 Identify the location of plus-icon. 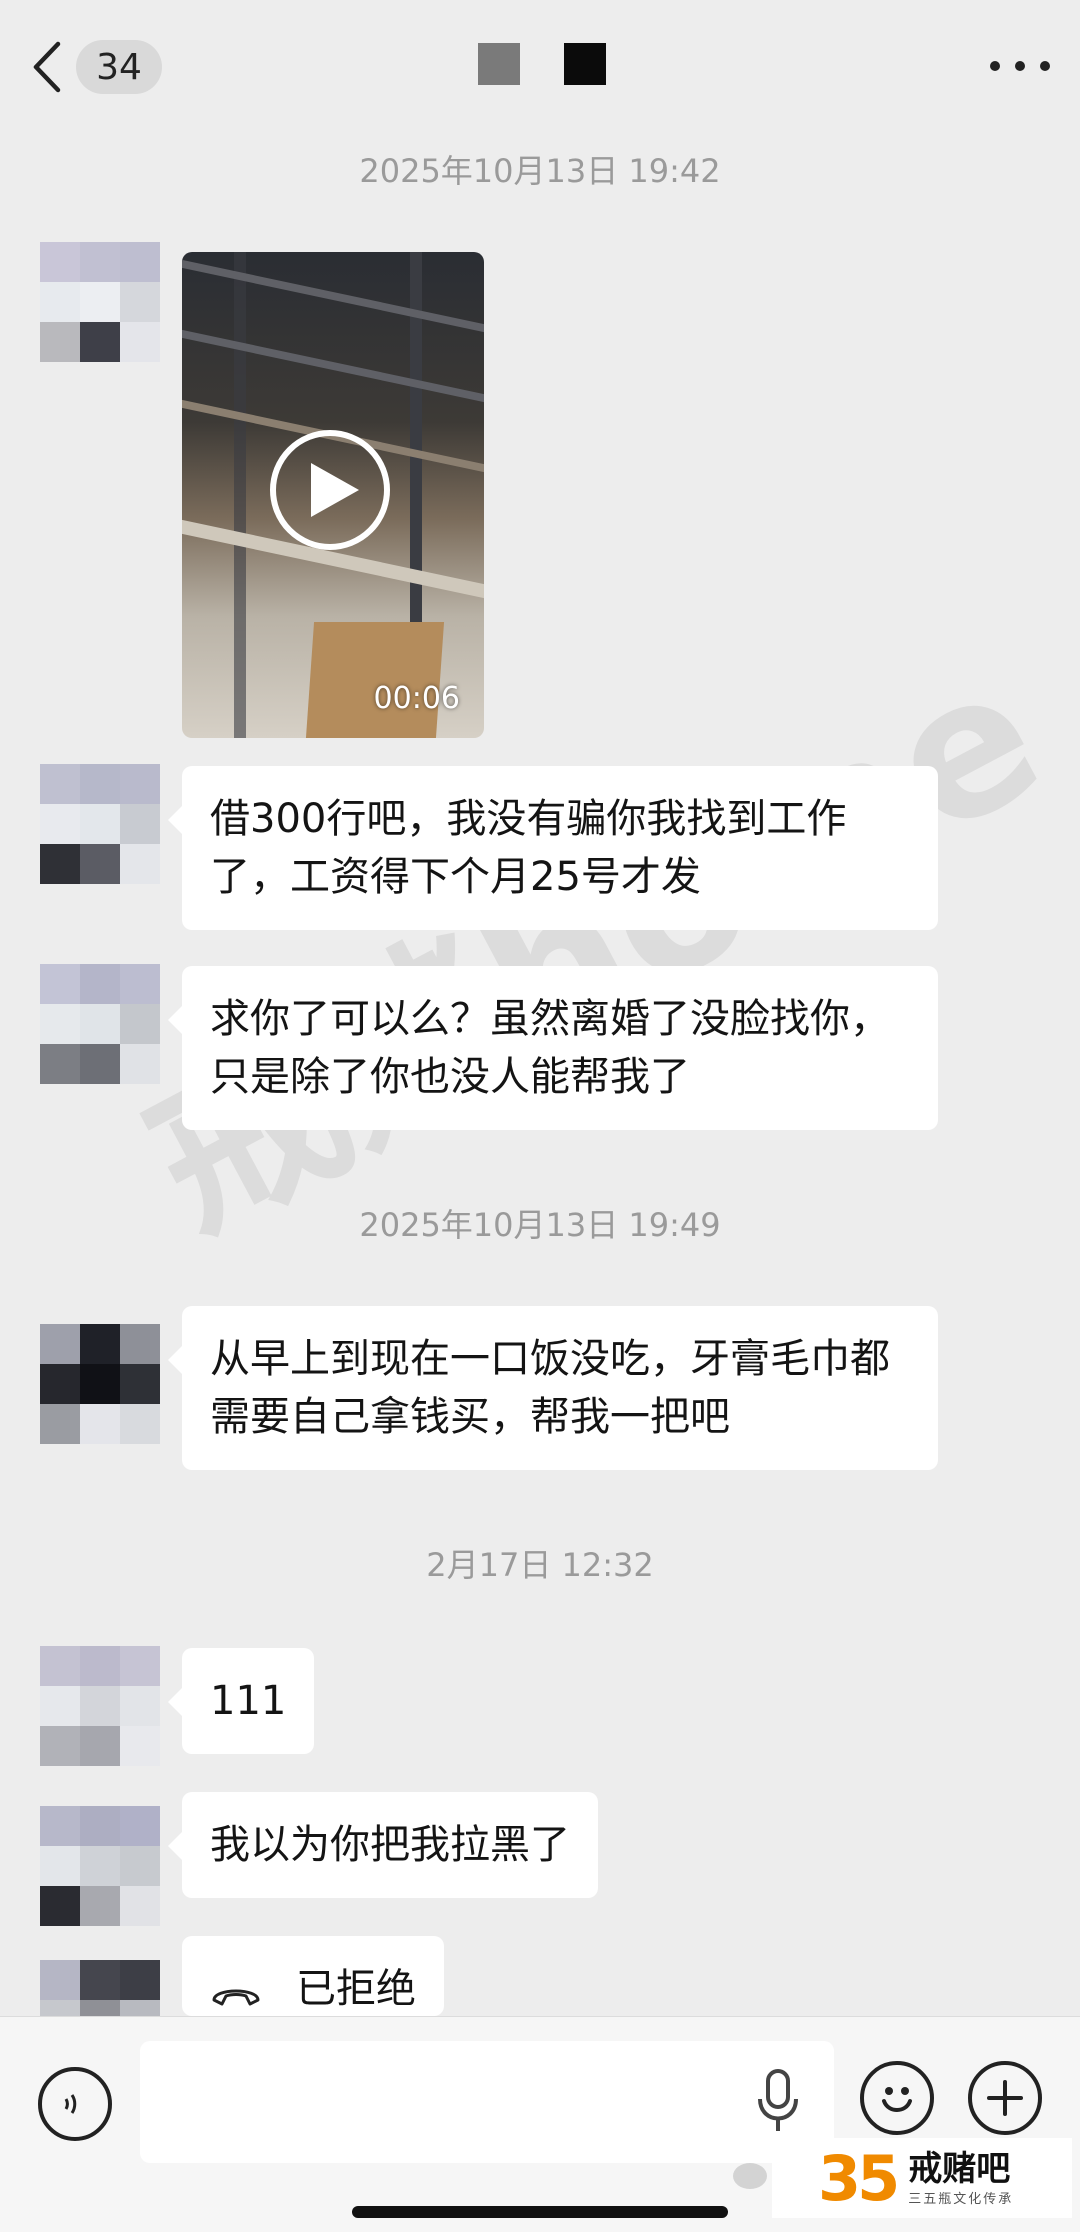
(1005, 2098).